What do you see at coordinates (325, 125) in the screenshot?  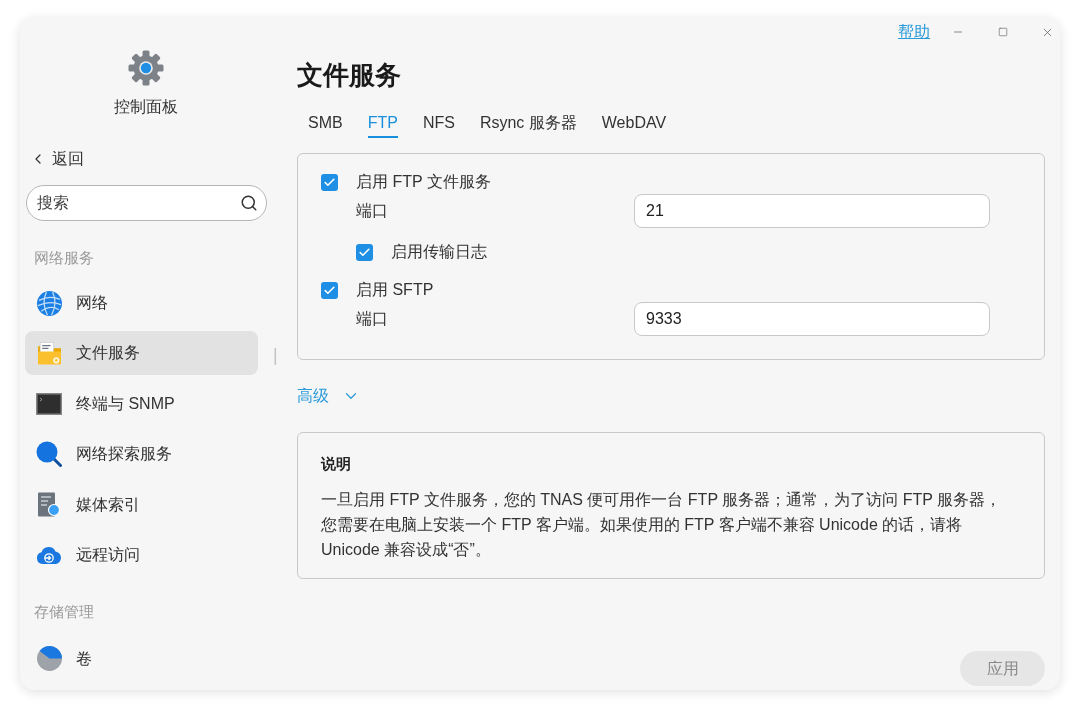 I see `tab: SMB` at bounding box center [325, 125].